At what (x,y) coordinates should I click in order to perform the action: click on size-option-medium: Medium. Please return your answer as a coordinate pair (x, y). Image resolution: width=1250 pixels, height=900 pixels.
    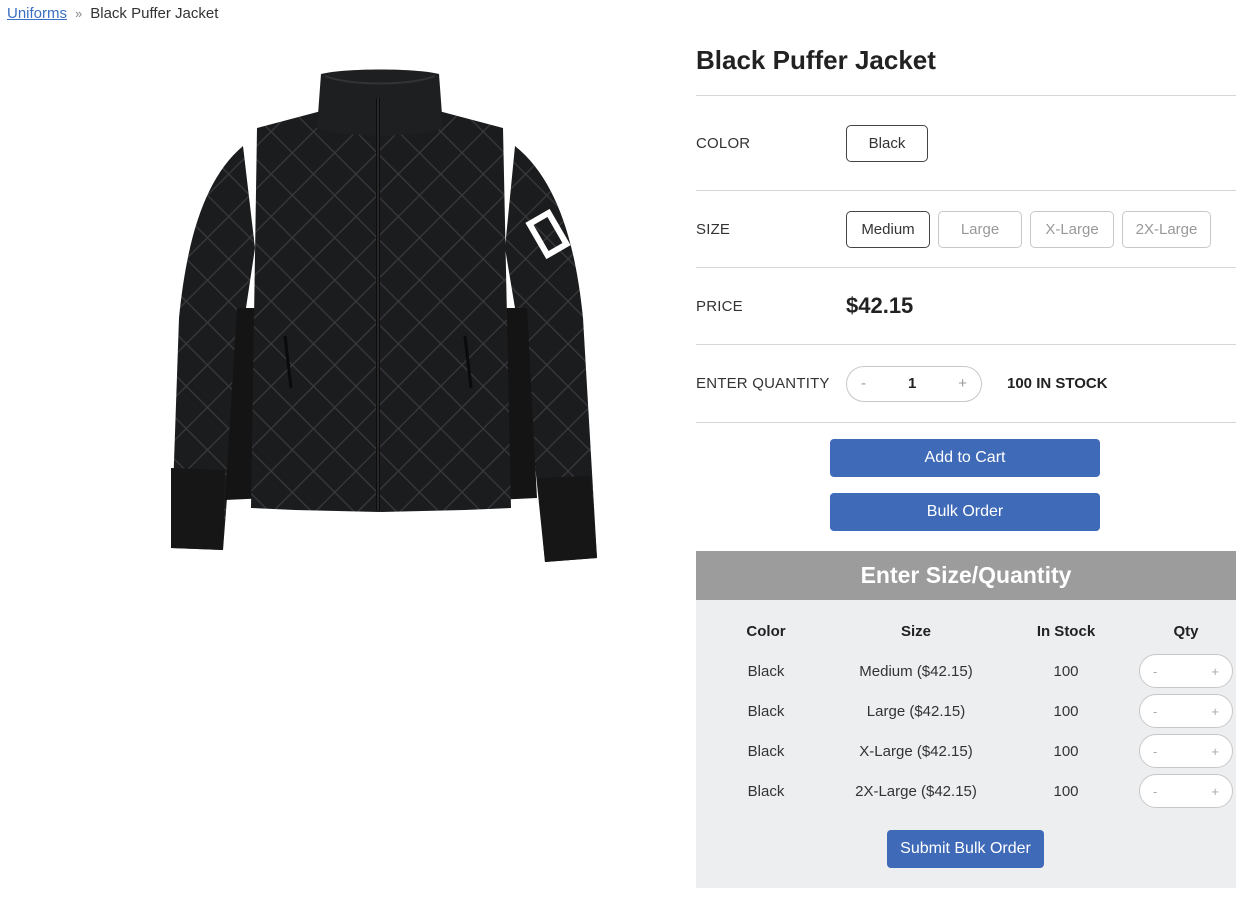
    Looking at the image, I should click on (888, 229).